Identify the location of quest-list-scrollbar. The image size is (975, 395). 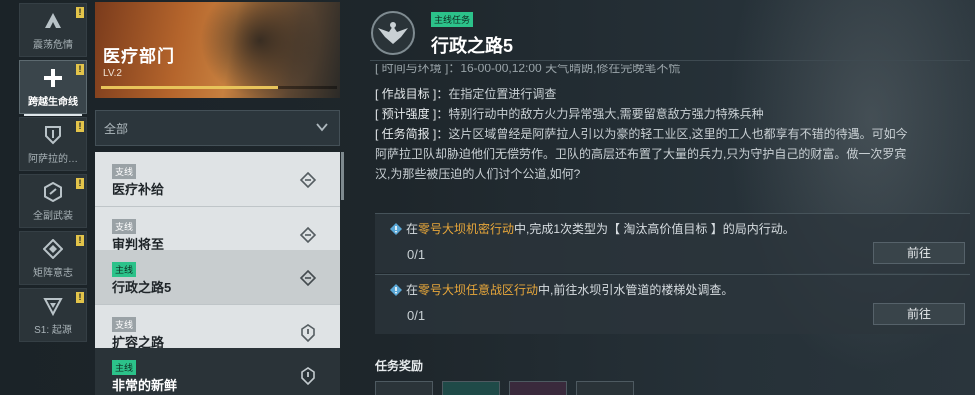
(342, 176).